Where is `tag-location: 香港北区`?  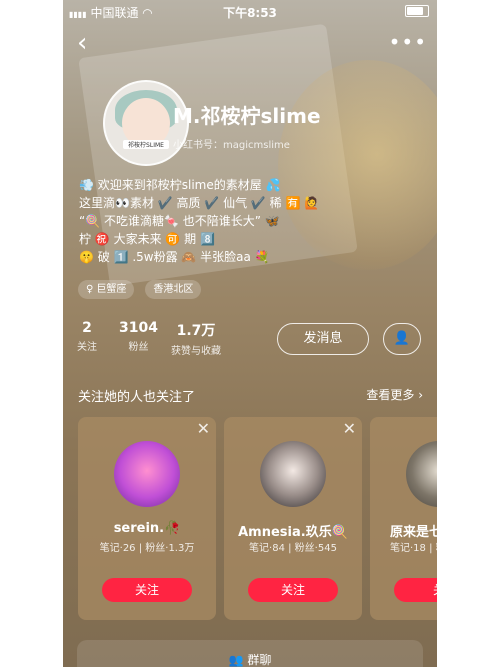
tag-location: 香港北区 is located at coordinates (173, 289).